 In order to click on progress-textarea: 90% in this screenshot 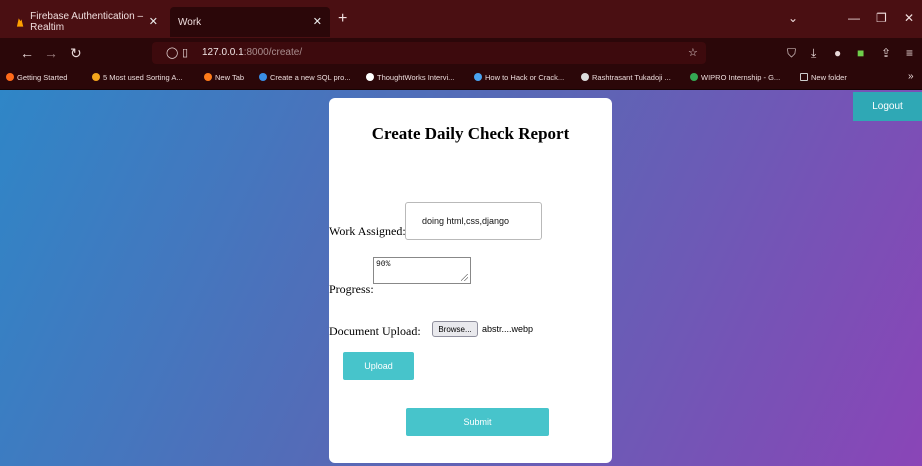, I will do `click(422, 270)`.